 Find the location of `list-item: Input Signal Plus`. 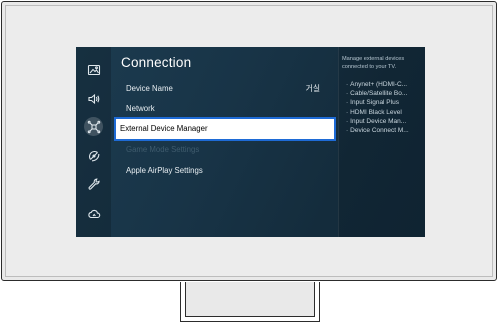

list-item: Input Signal Plus is located at coordinates (385, 102).